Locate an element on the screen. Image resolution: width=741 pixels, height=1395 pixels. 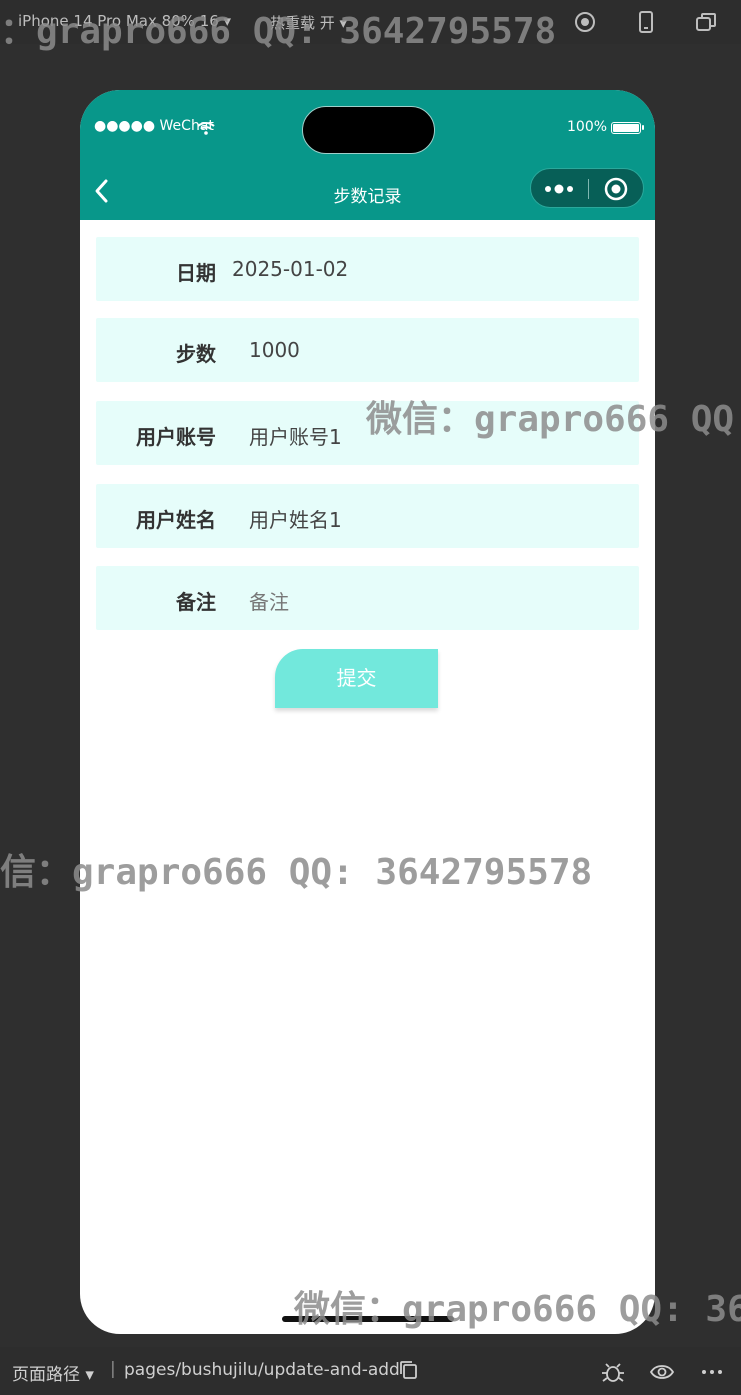
window-icon is located at coordinates (706, 22).